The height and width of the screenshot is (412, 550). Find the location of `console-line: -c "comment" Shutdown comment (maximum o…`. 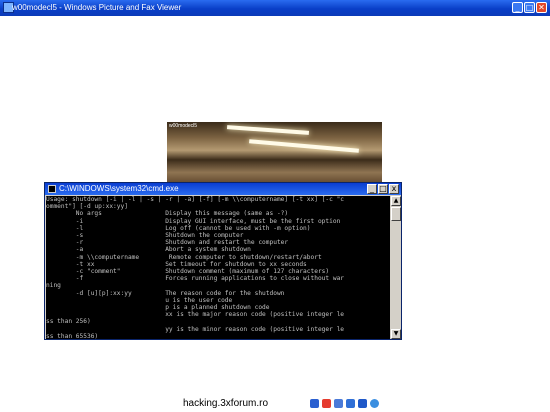

console-line: -c "comment" Shutdown comment (maximum o… is located at coordinates (188, 272).